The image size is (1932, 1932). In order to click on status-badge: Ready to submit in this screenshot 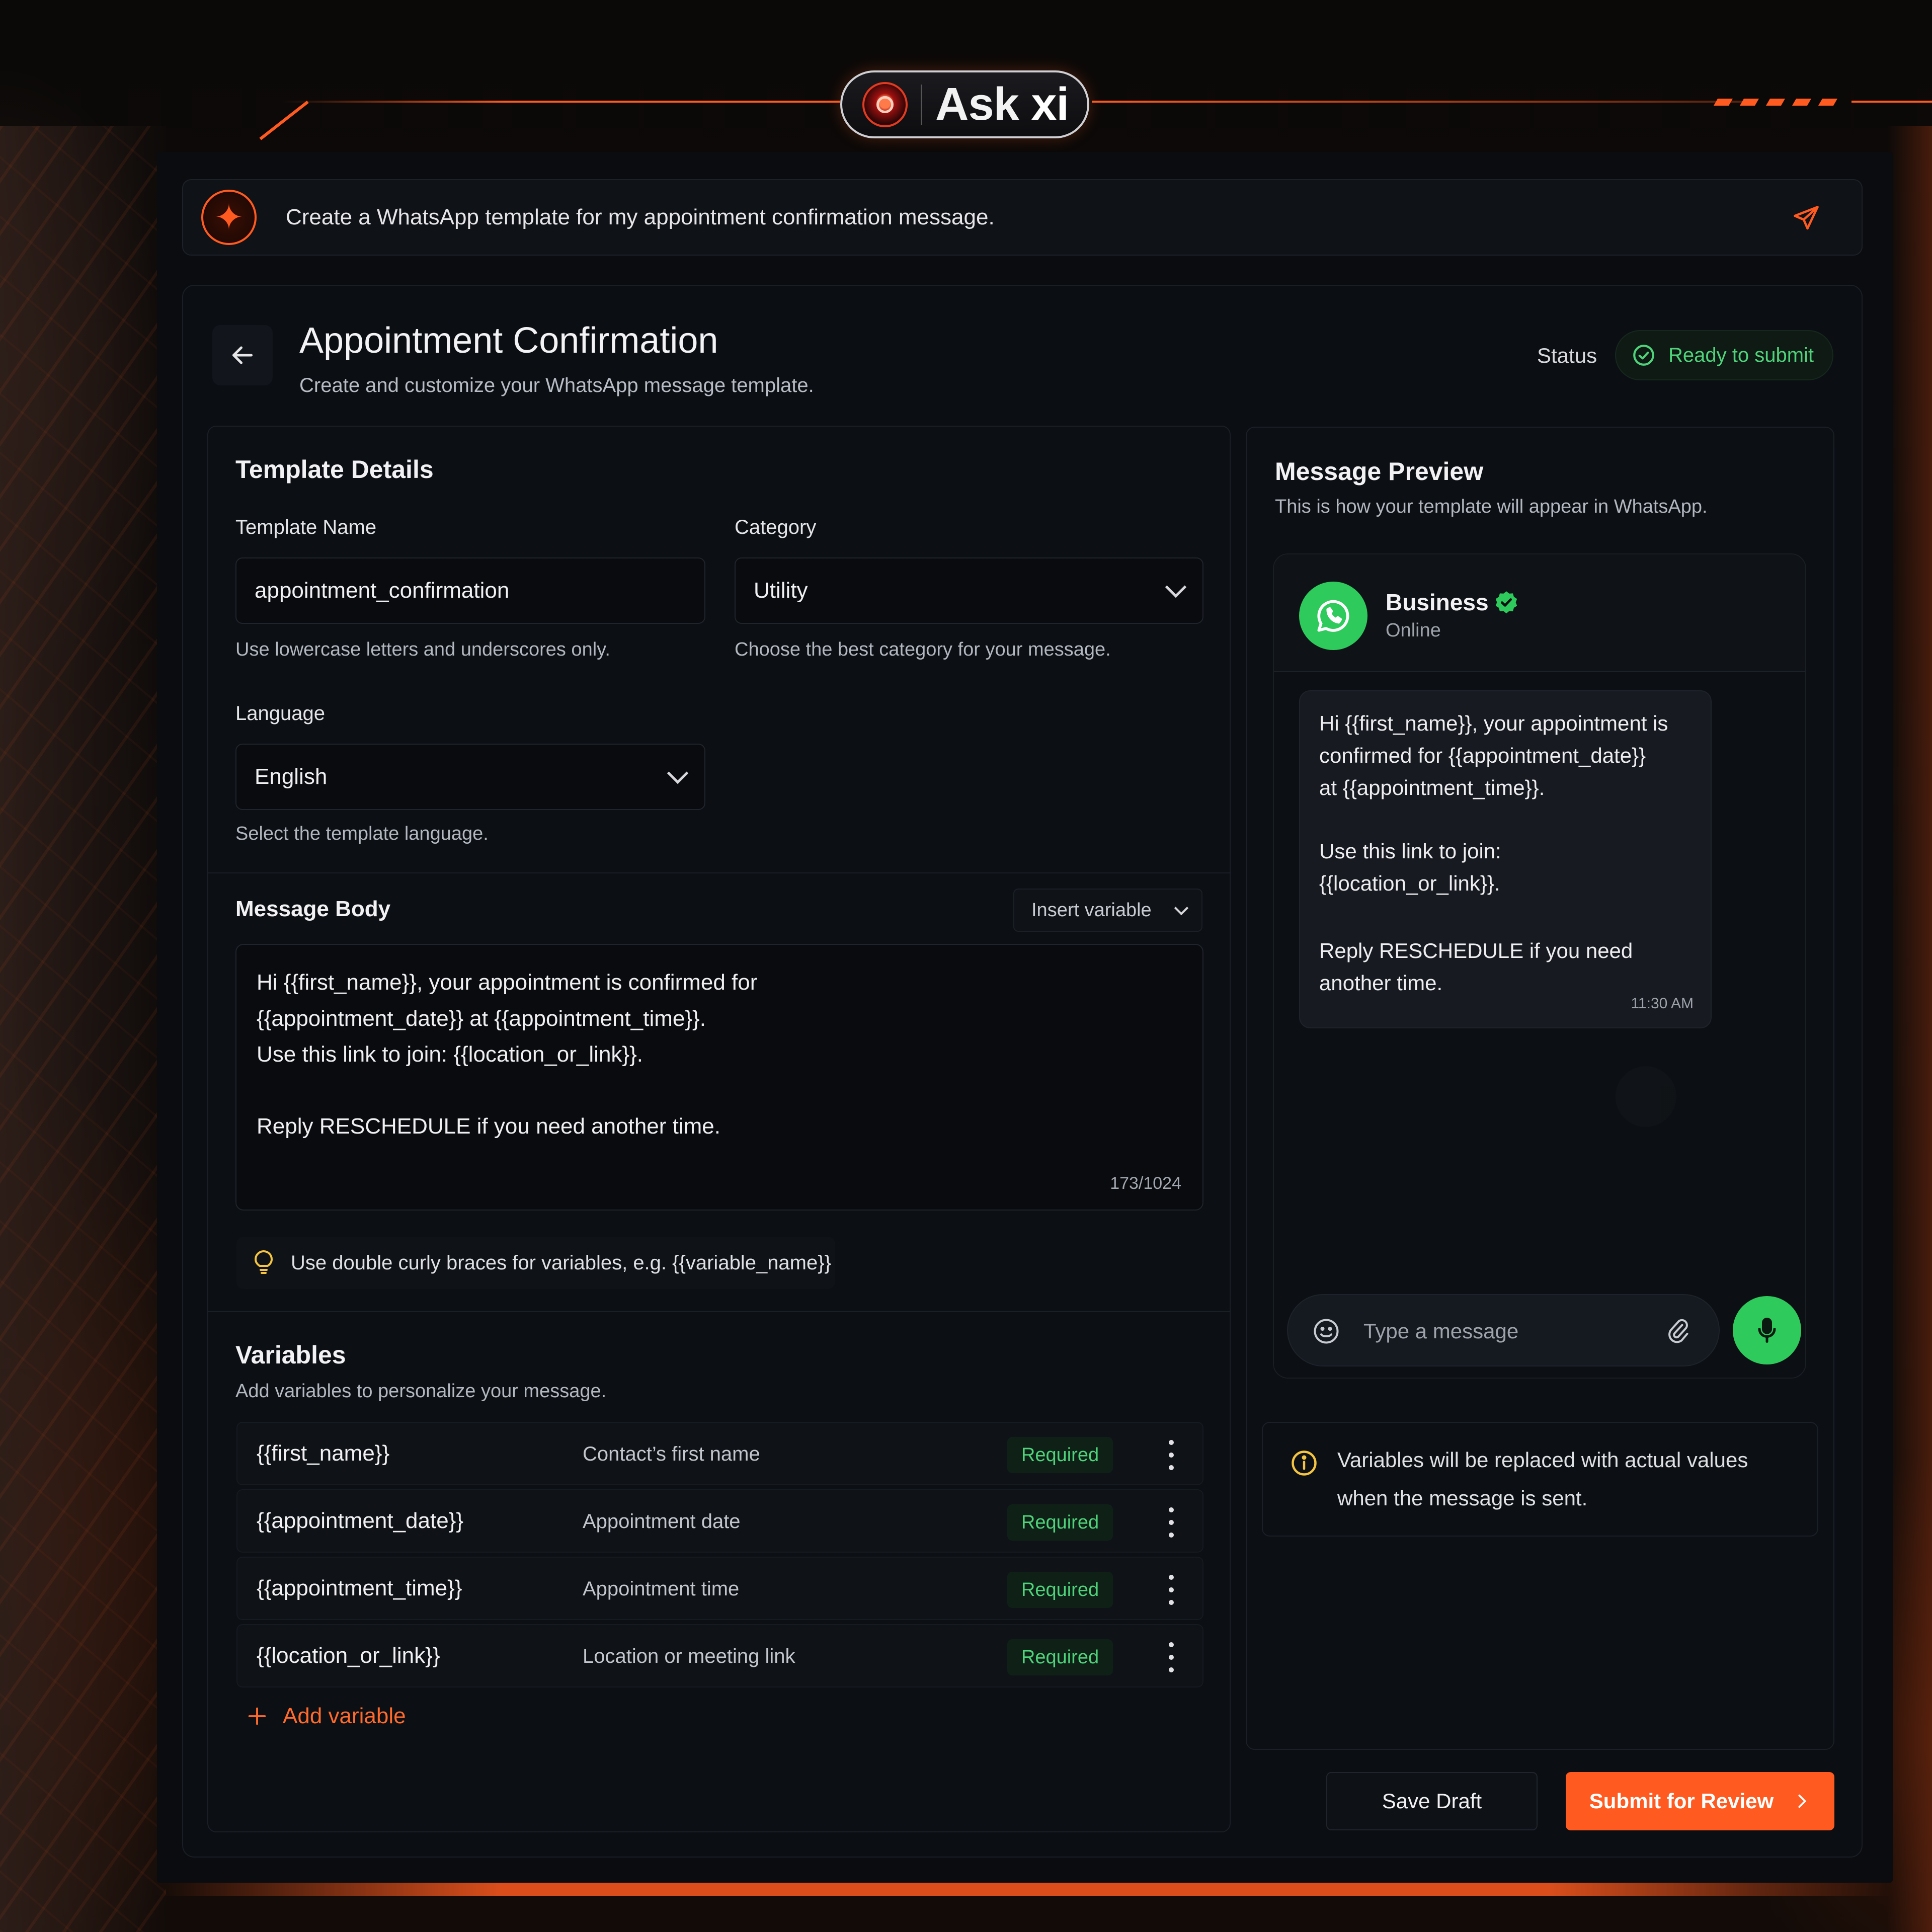, I will do `click(1724, 355)`.